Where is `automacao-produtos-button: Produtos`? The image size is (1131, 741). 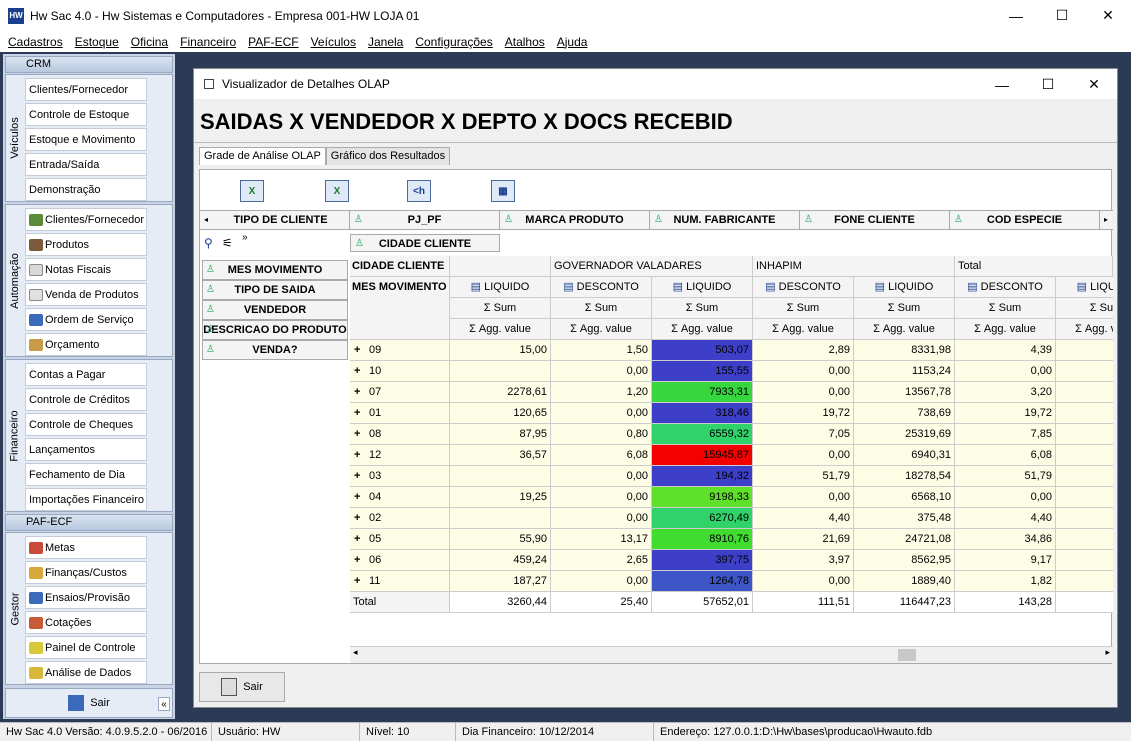
automacao-produtos-button: Produtos is located at coordinates (86, 244).